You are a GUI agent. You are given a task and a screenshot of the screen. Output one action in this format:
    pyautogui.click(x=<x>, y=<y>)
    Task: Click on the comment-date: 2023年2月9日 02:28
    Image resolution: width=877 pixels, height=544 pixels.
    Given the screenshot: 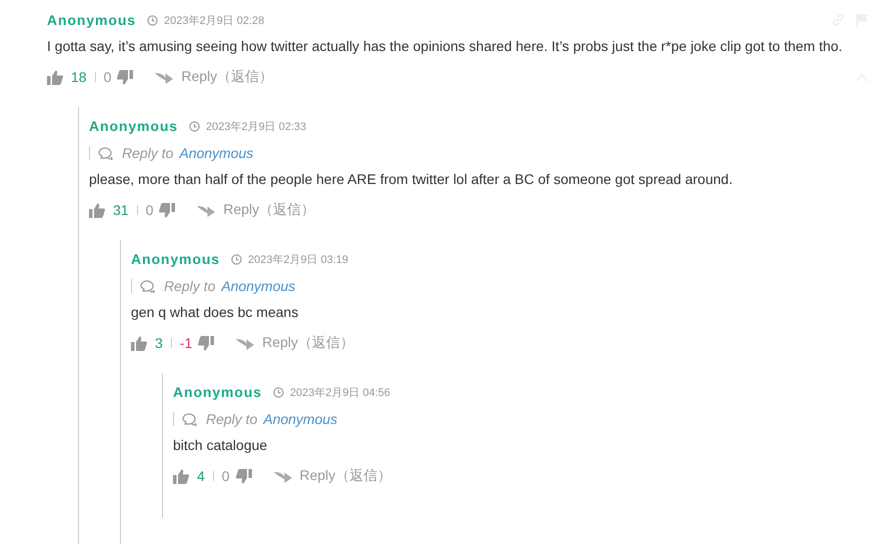 What is the action you would take?
    pyautogui.click(x=214, y=21)
    